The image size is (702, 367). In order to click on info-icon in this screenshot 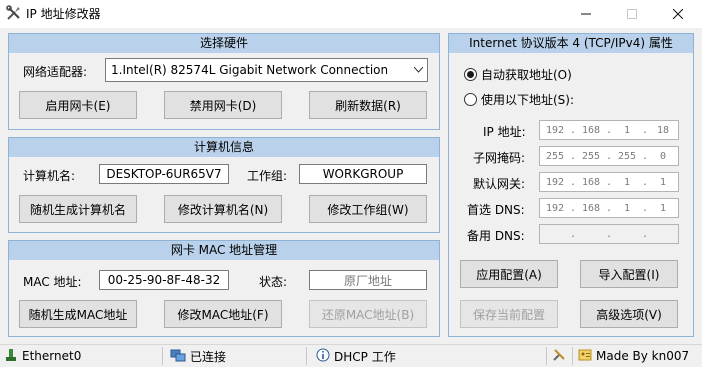, I will do `click(323, 356)`.